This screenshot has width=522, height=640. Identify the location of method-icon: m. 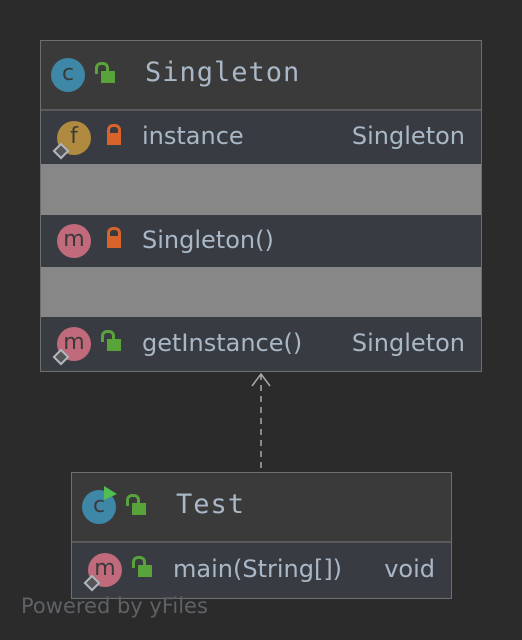
(102, 572).